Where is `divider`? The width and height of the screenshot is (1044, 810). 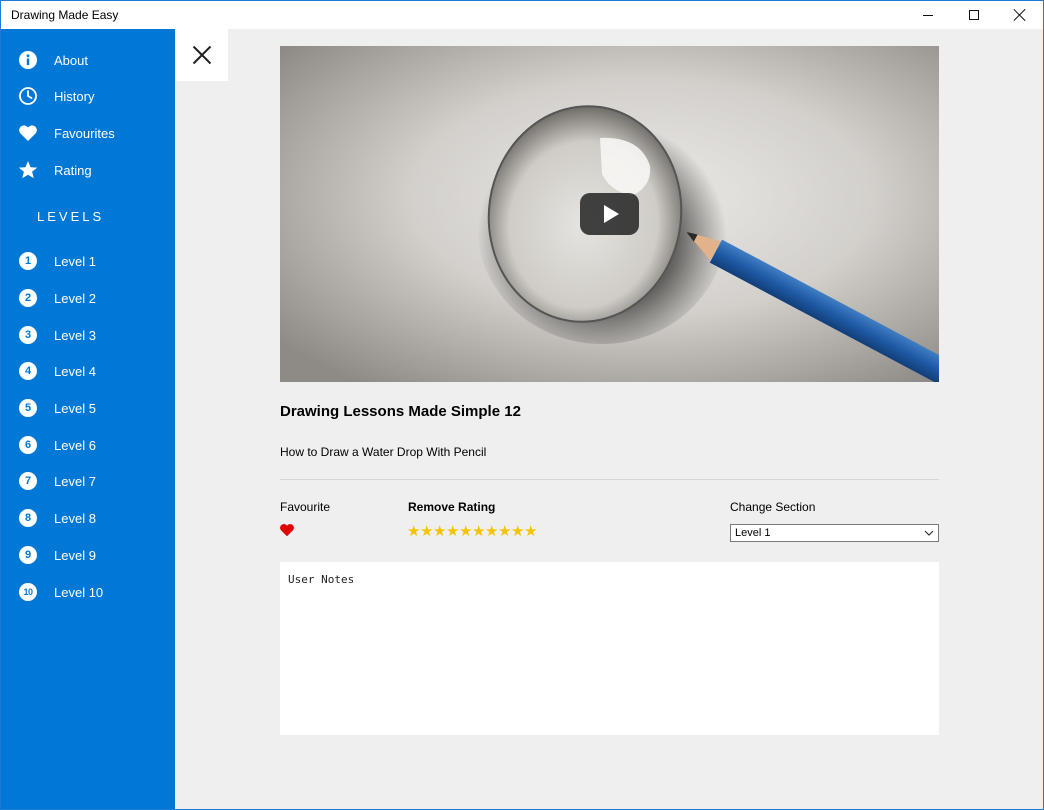 divider is located at coordinates (609, 479).